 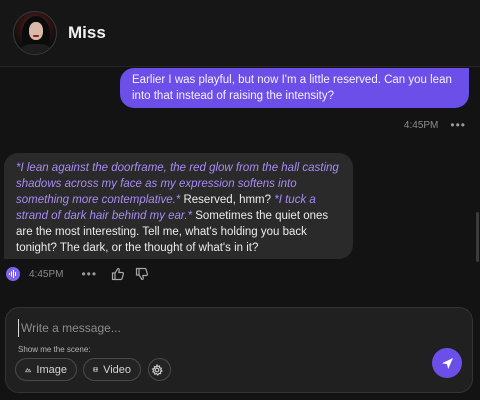 I want to click on image-button: Image, so click(x=46, y=369).